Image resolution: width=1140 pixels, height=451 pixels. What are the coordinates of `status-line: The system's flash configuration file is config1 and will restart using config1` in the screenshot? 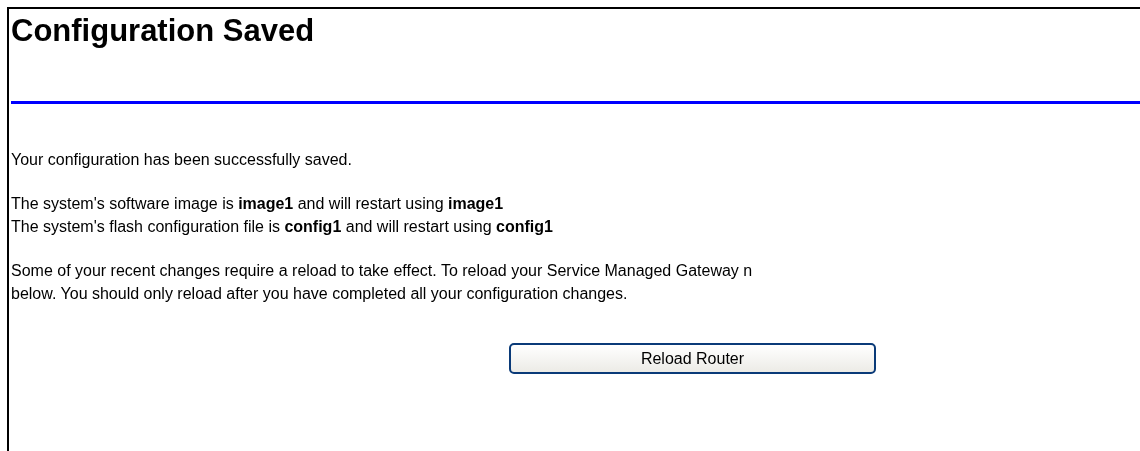 It's located at (282, 227).